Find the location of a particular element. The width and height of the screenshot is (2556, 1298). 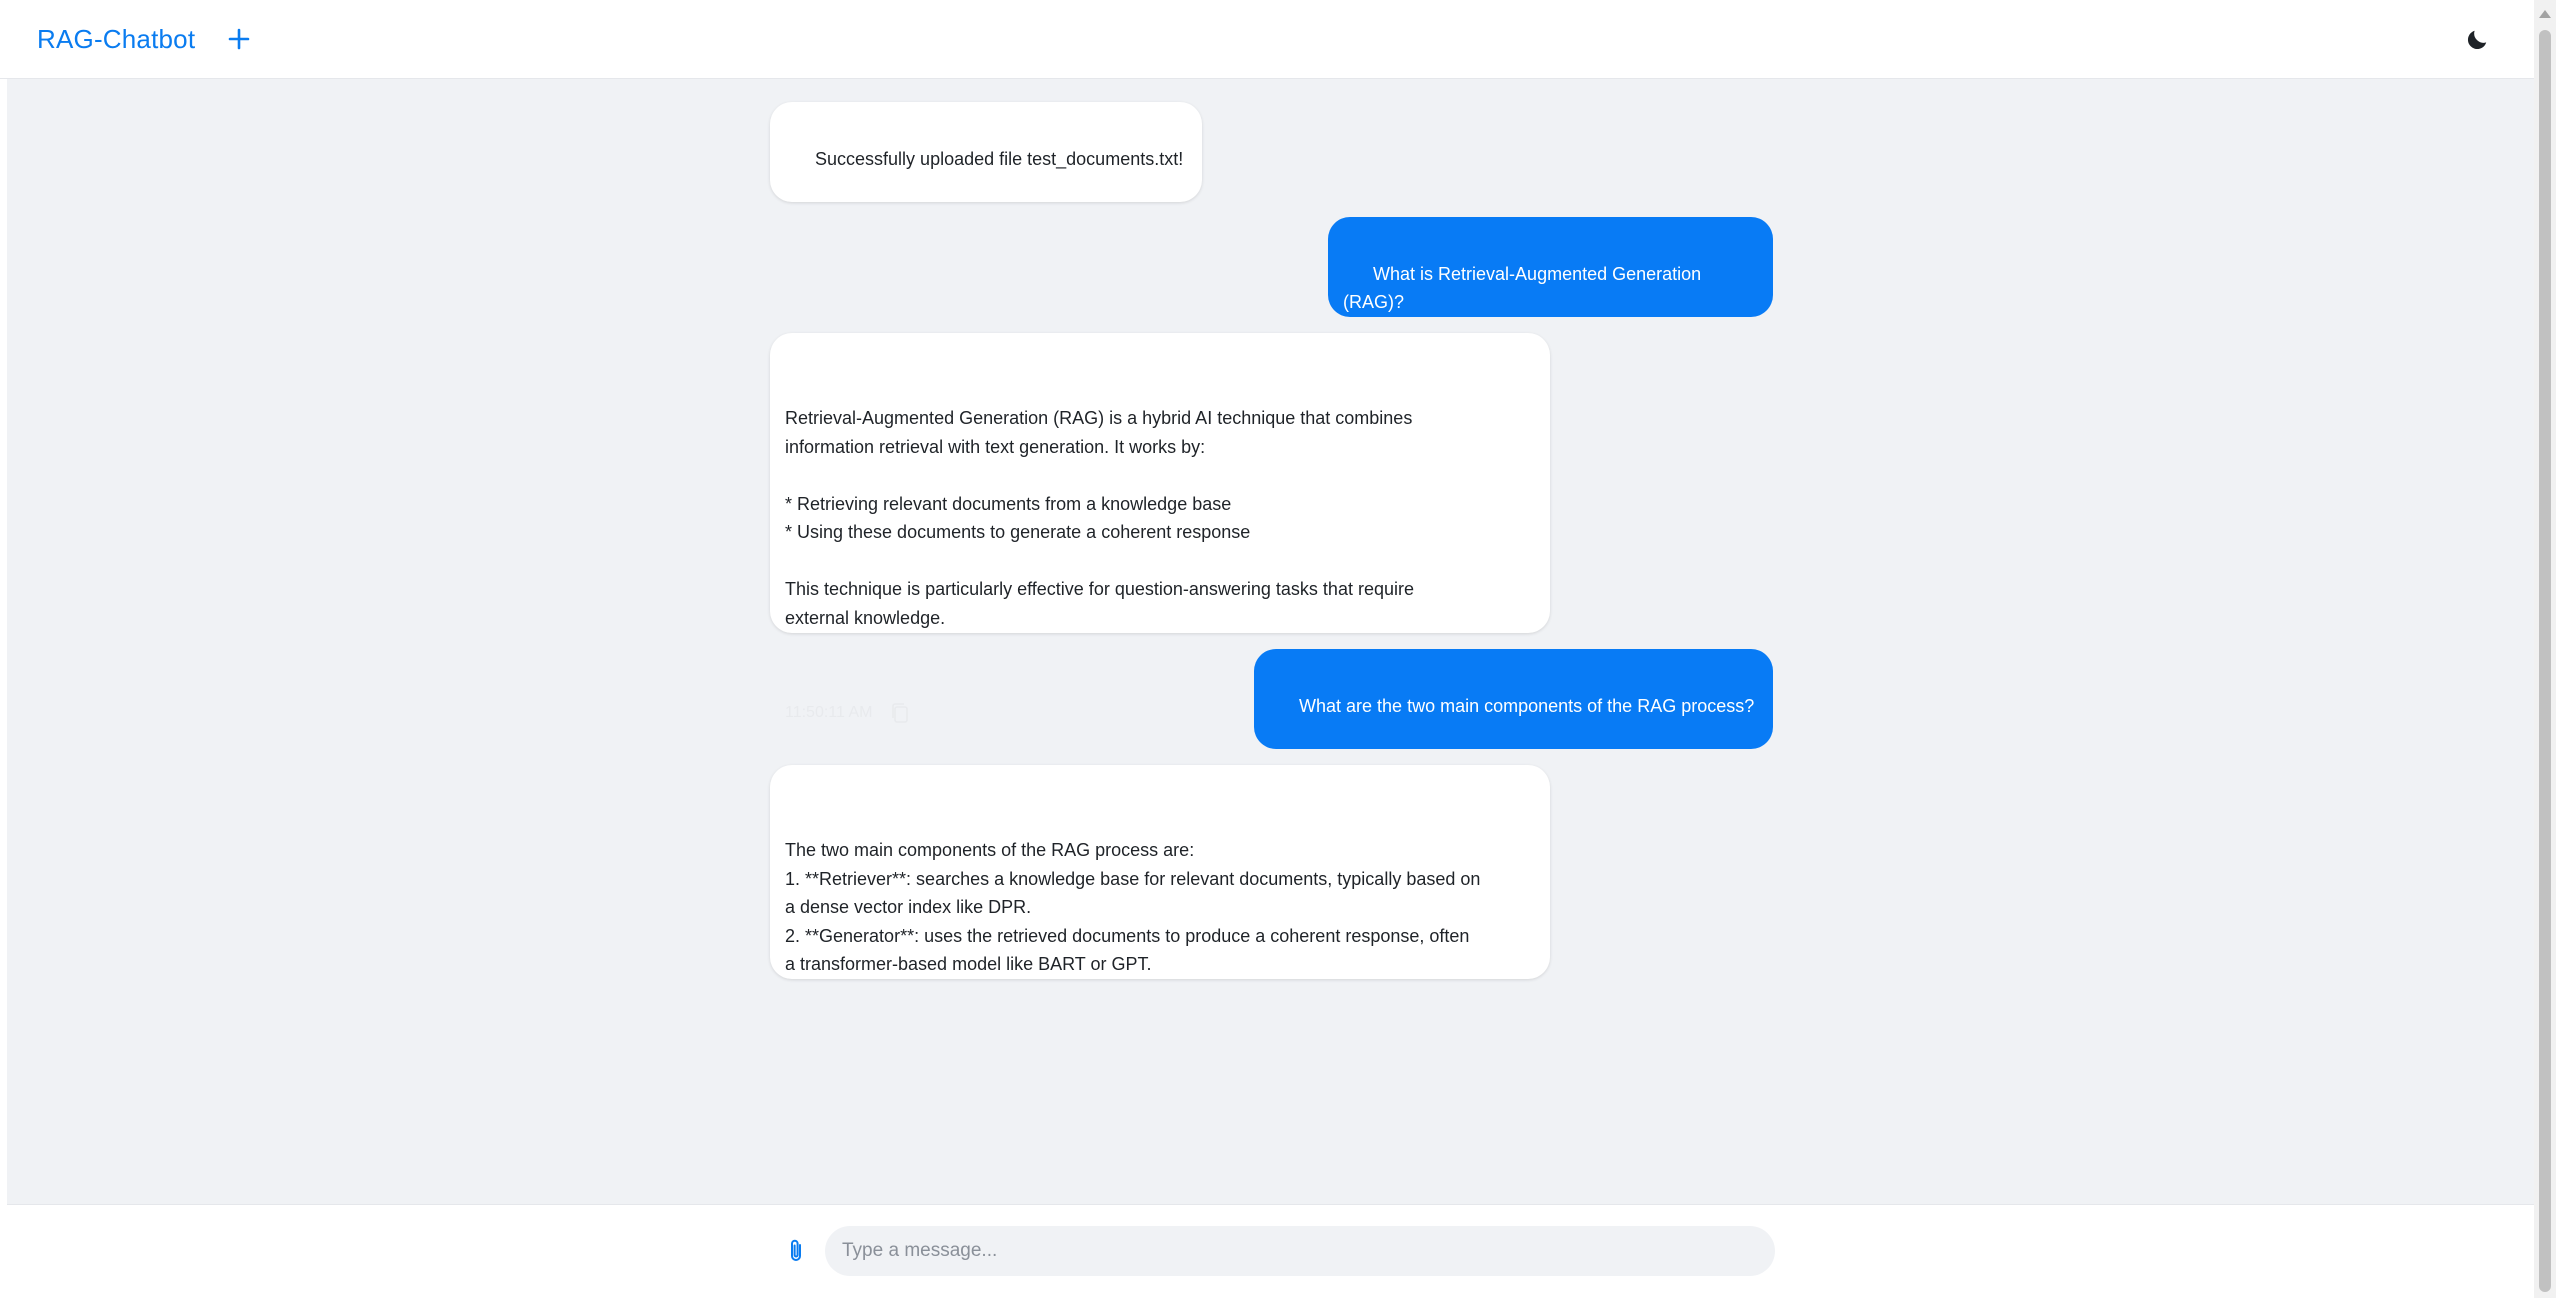

theme-toggle-button is located at coordinates (2477, 40).